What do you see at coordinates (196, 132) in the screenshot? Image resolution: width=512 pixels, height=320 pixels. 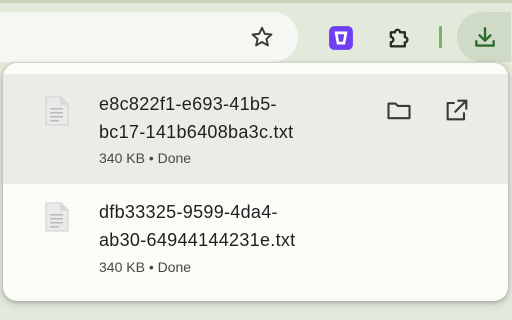 I see `filename-line: bc17-141b6408ba3c.txt` at bounding box center [196, 132].